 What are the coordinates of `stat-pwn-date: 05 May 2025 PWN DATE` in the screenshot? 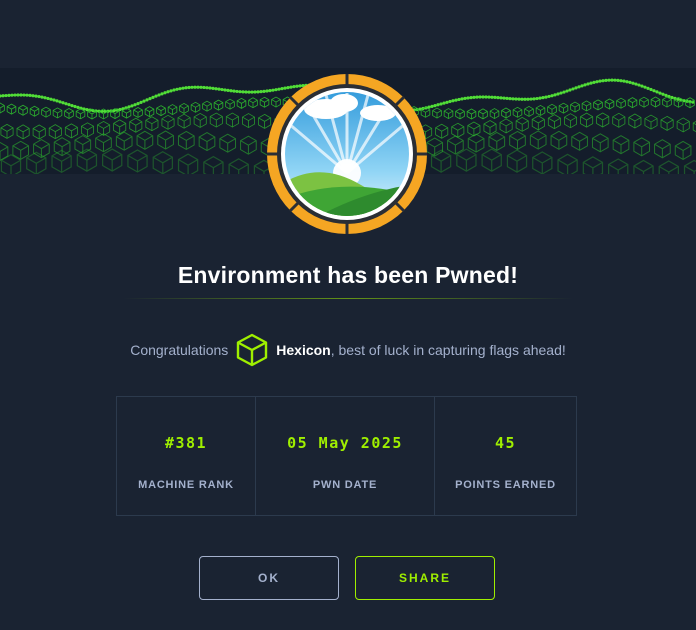 It's located at (345, 456).